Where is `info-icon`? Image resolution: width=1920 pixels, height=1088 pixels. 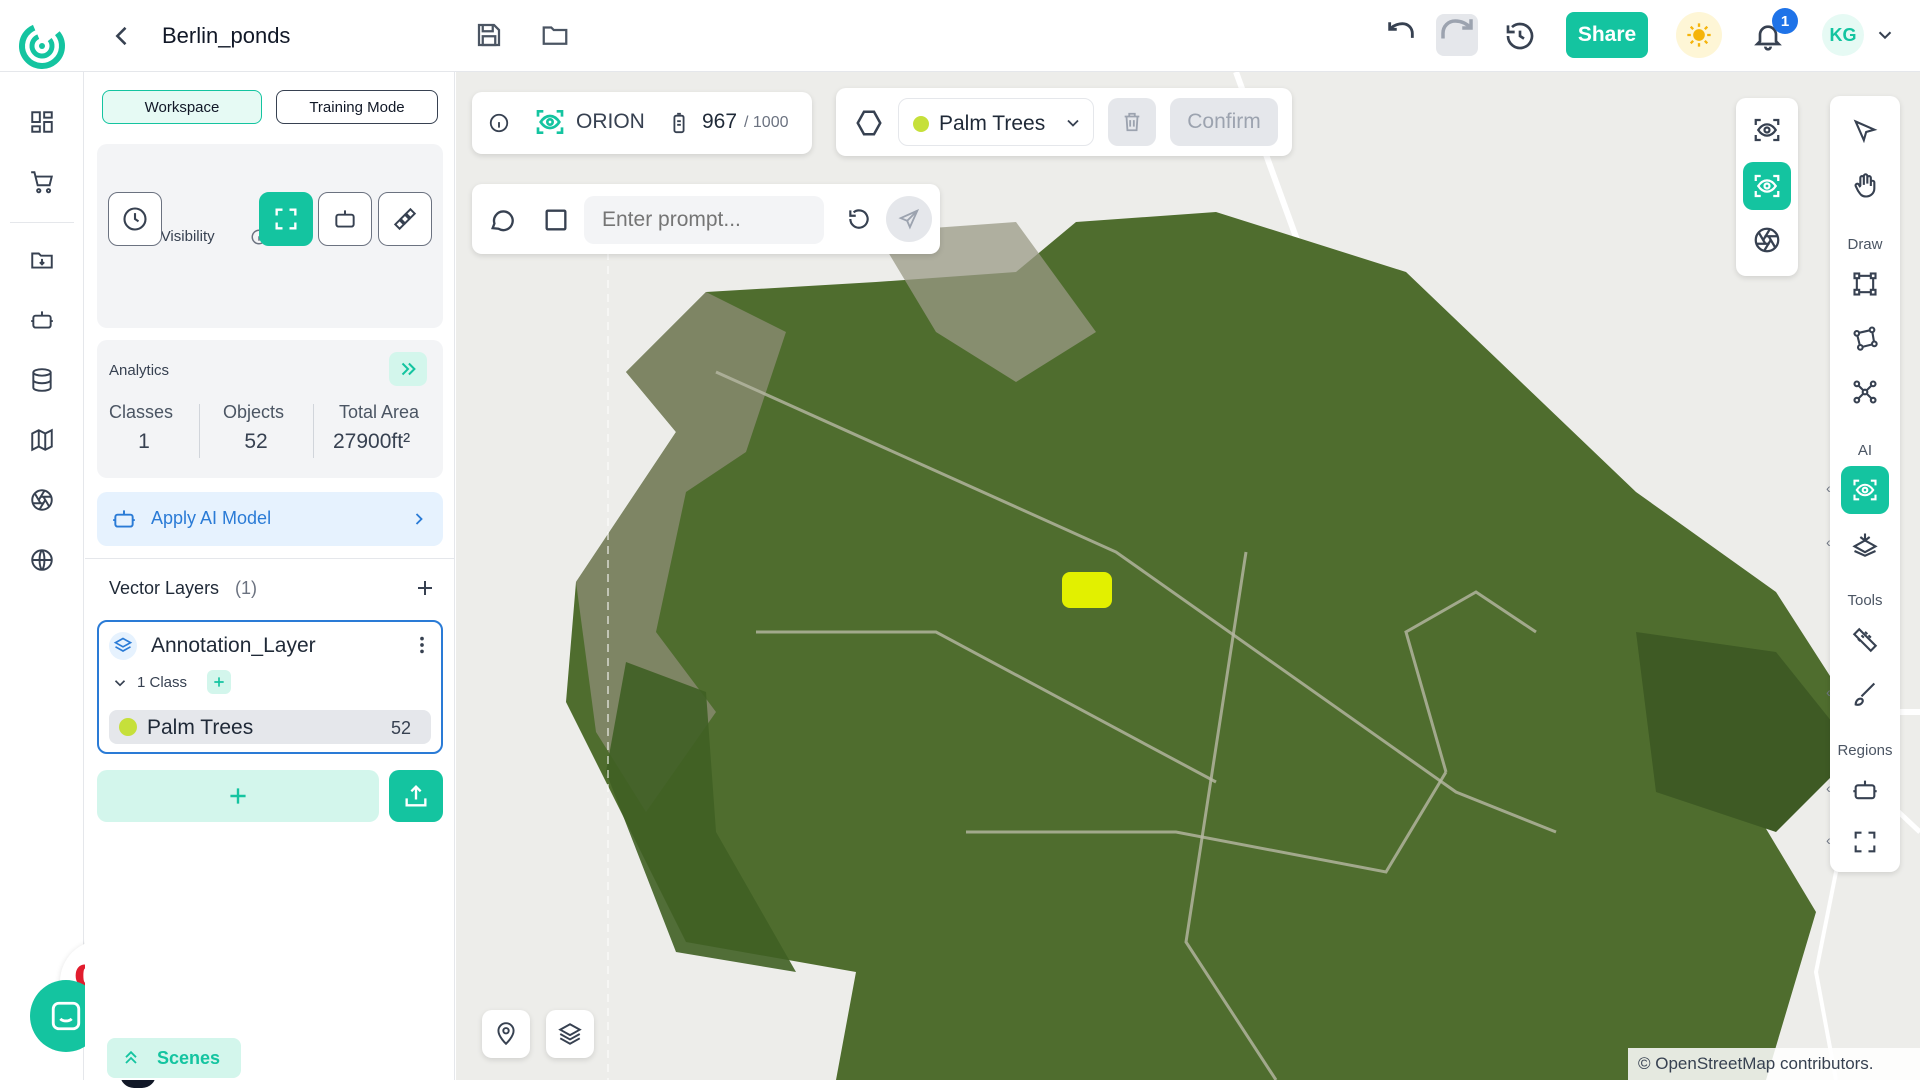 info-icon is located at coordinates (499, 123).